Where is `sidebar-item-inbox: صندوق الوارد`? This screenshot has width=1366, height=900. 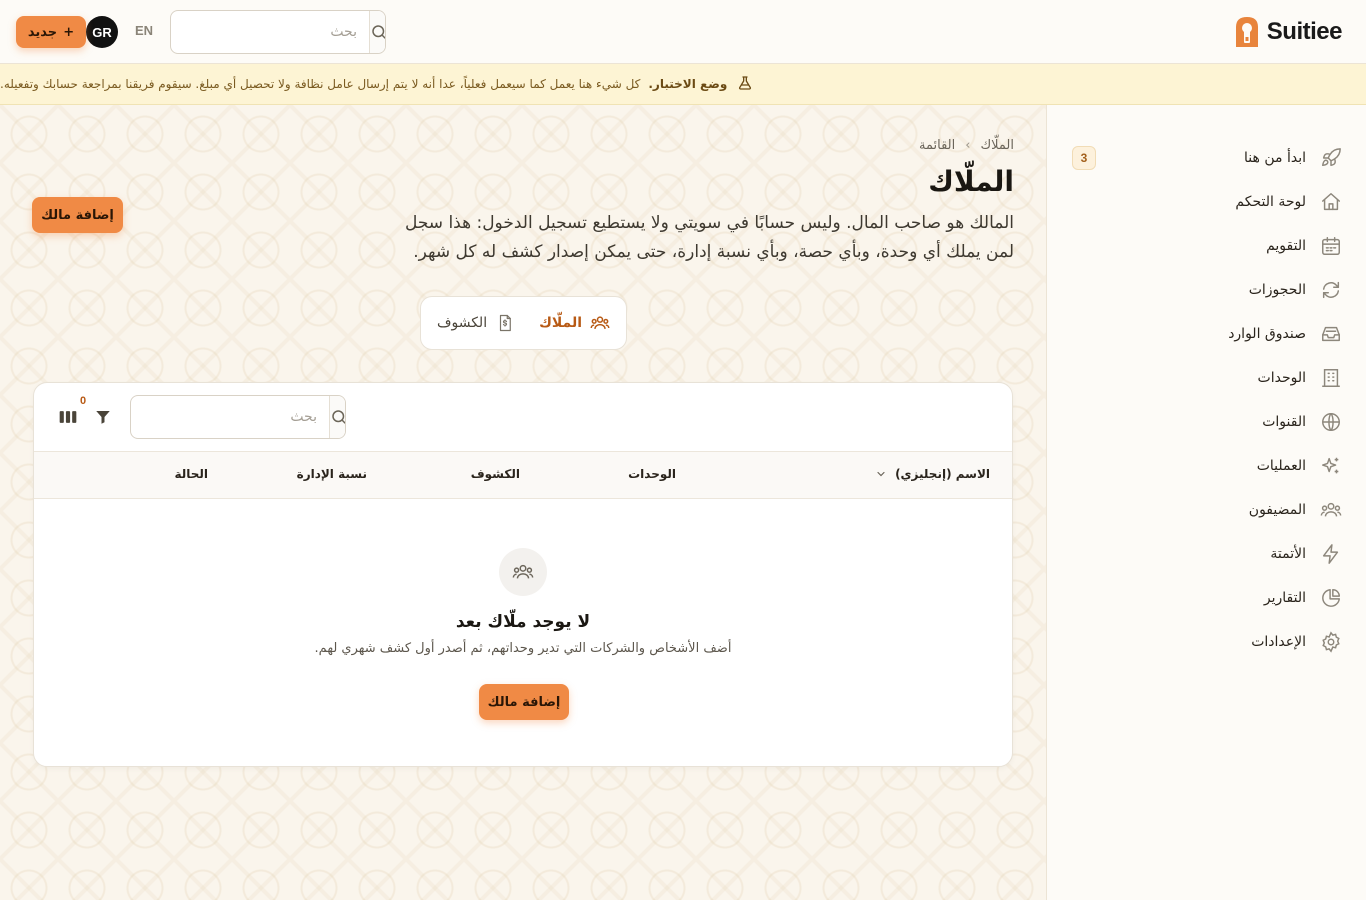 sidebar-item-inbox: صندوق الوارد is located at coordinates (1207, 334).